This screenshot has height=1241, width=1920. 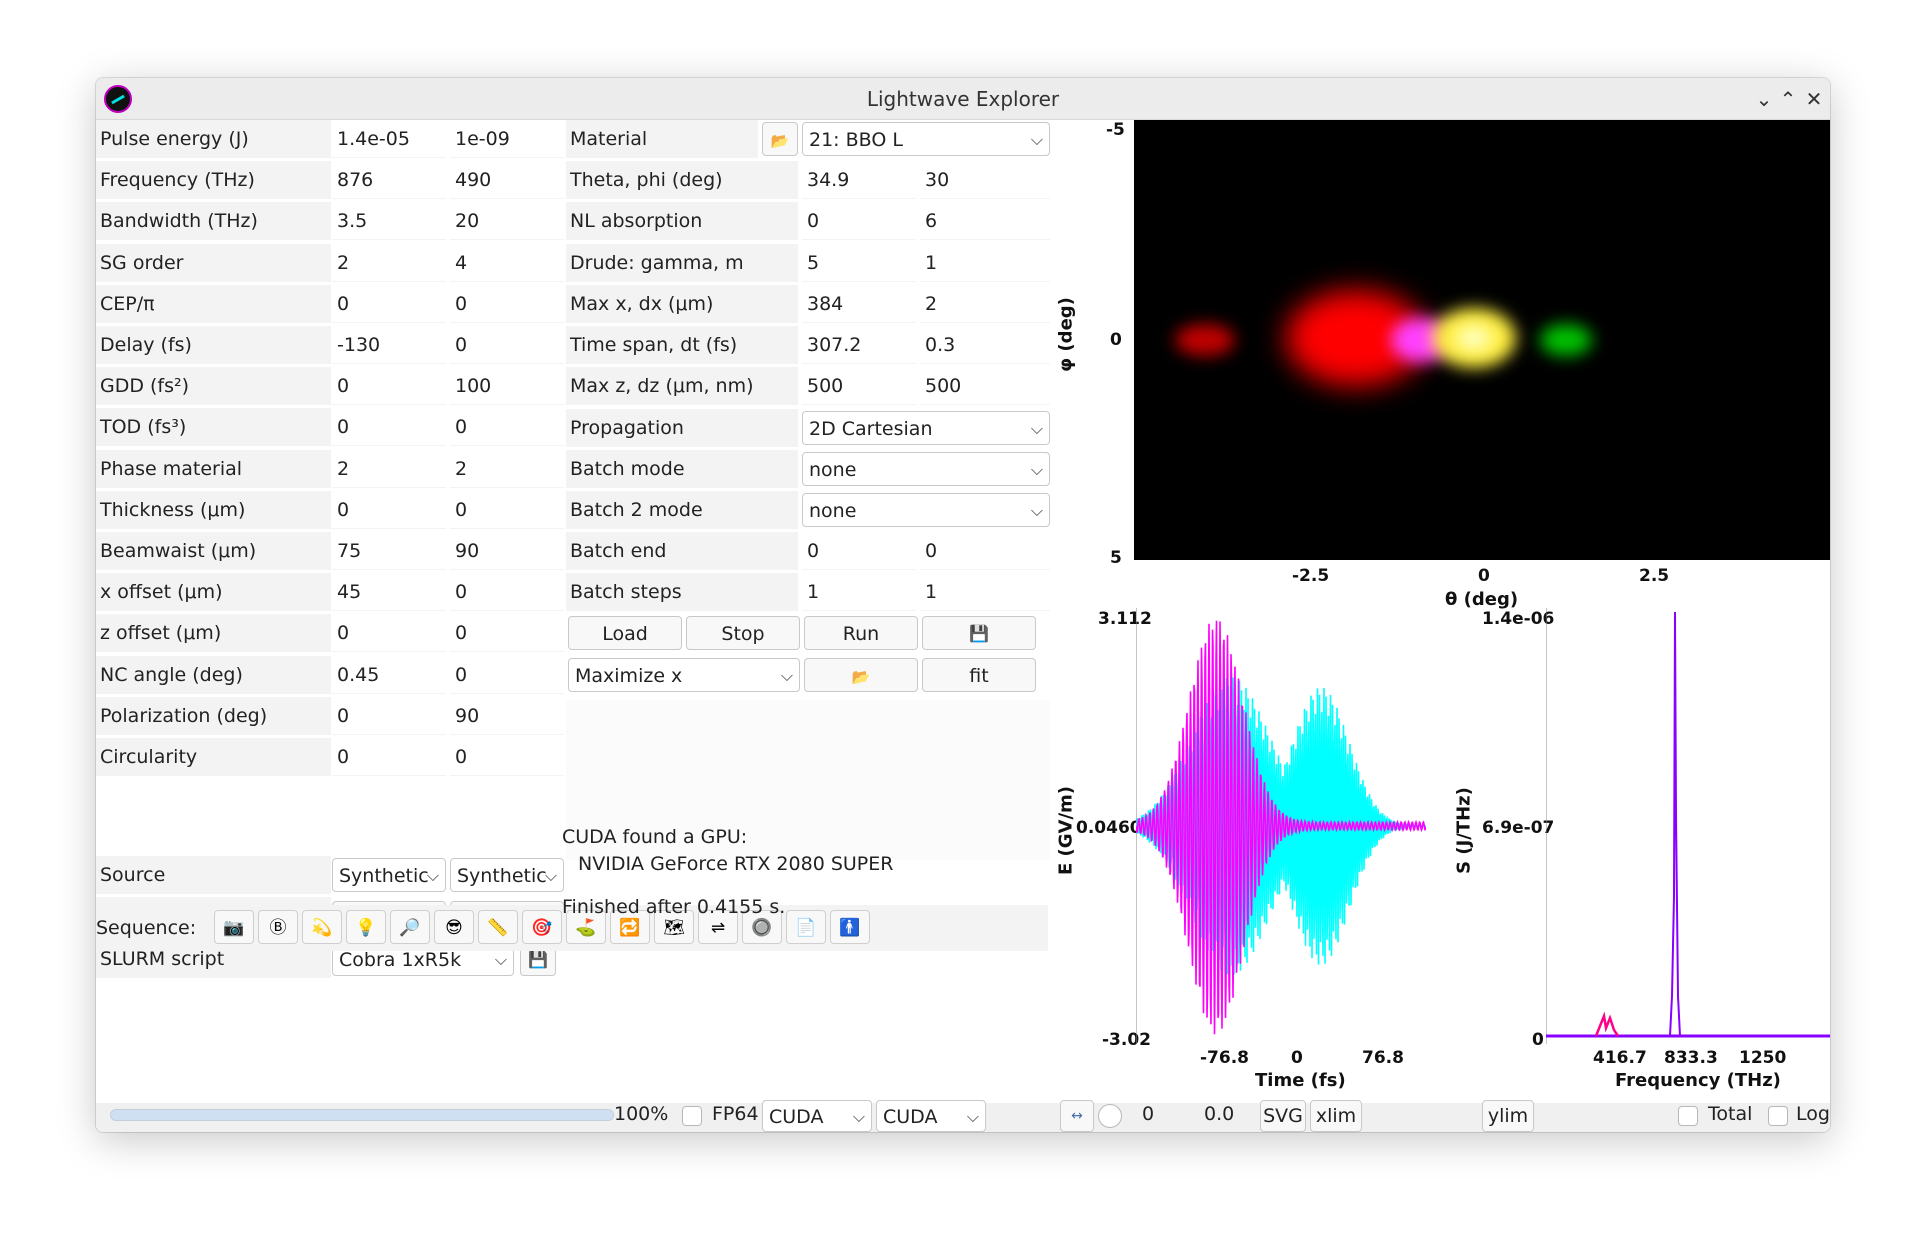 What do you see at coordinates (861, 675) in the screenshot?
I see `fit-open-button: 📂` at bounding box center [861, 675].